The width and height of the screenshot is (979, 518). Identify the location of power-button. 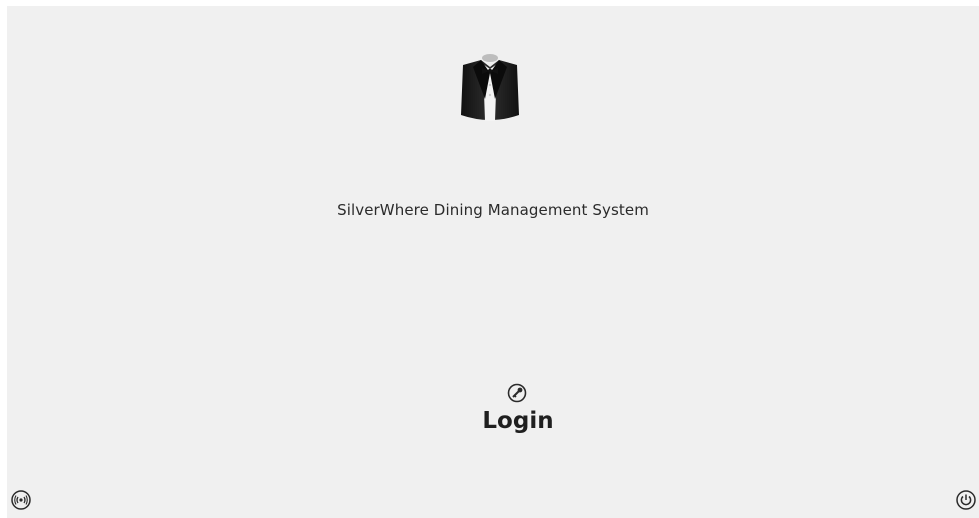
(966, 500).